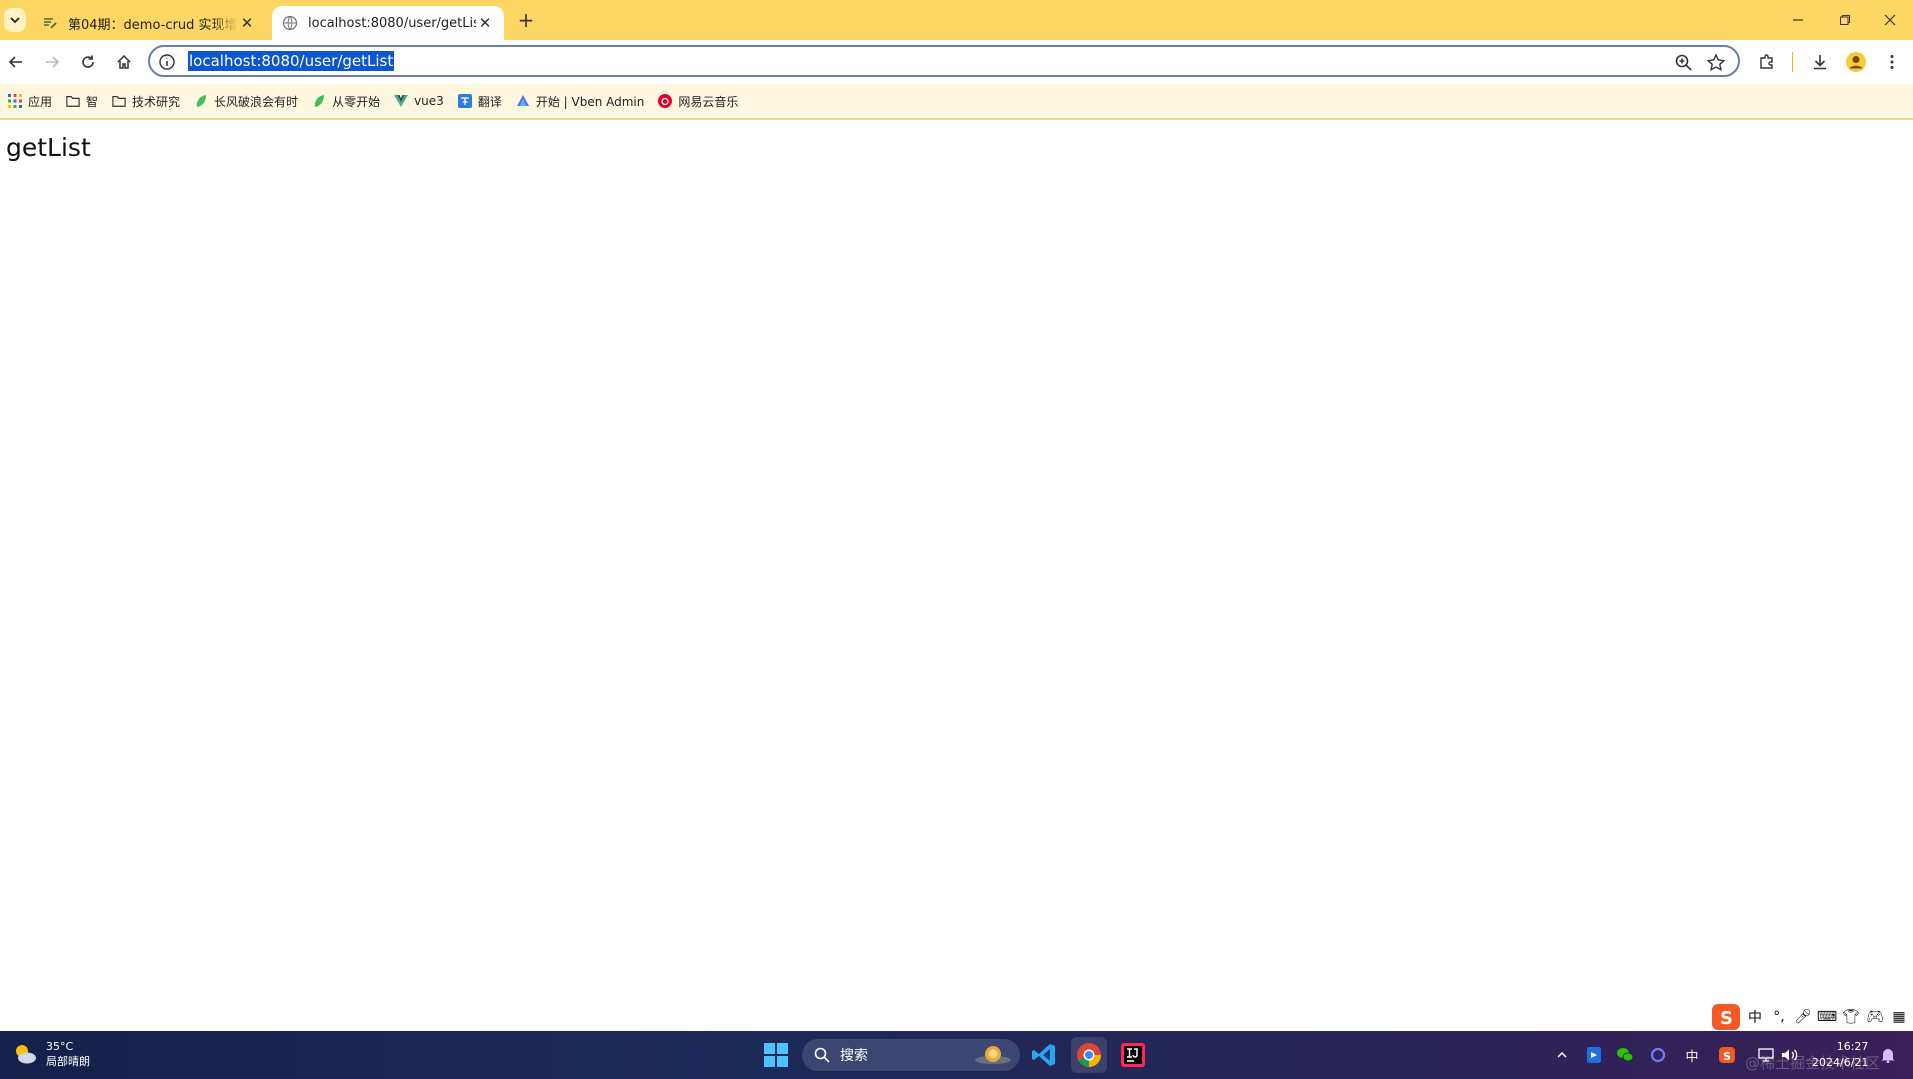 The width and height of the screenshot is (1913, 1079). I want to click on url-text: localhost:8080/user/getList, so click(291, 61).